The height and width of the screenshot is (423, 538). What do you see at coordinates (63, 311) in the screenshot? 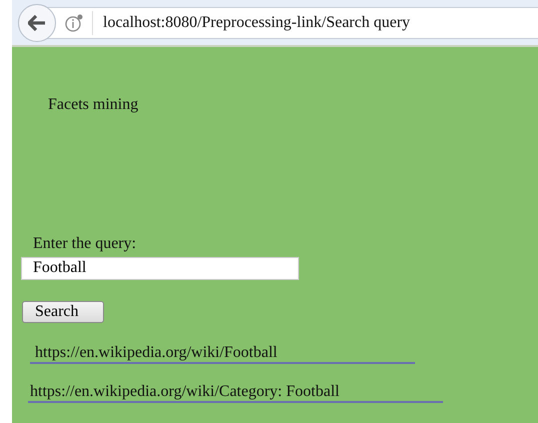
I see `search-button: Search` at bounding box center [63, 311].